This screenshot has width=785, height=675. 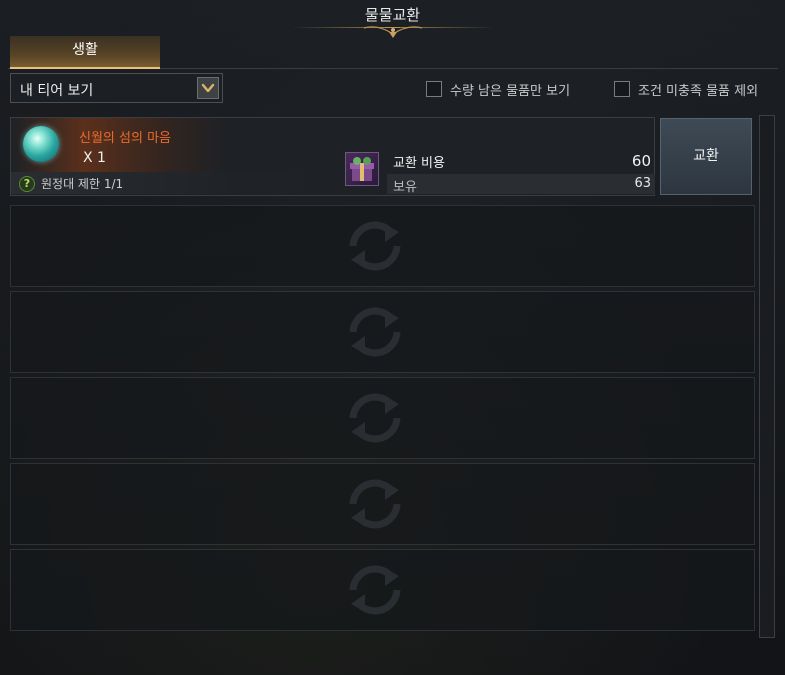 What do you see at coordinates (208, 88) in the screenshot?
I see `chevron-down-icon` at bounding box center [208, 88].